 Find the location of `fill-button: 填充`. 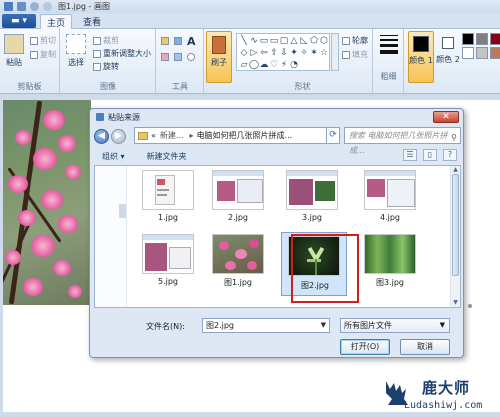

fill-button: 填充 is located at coordinates (355, 54).